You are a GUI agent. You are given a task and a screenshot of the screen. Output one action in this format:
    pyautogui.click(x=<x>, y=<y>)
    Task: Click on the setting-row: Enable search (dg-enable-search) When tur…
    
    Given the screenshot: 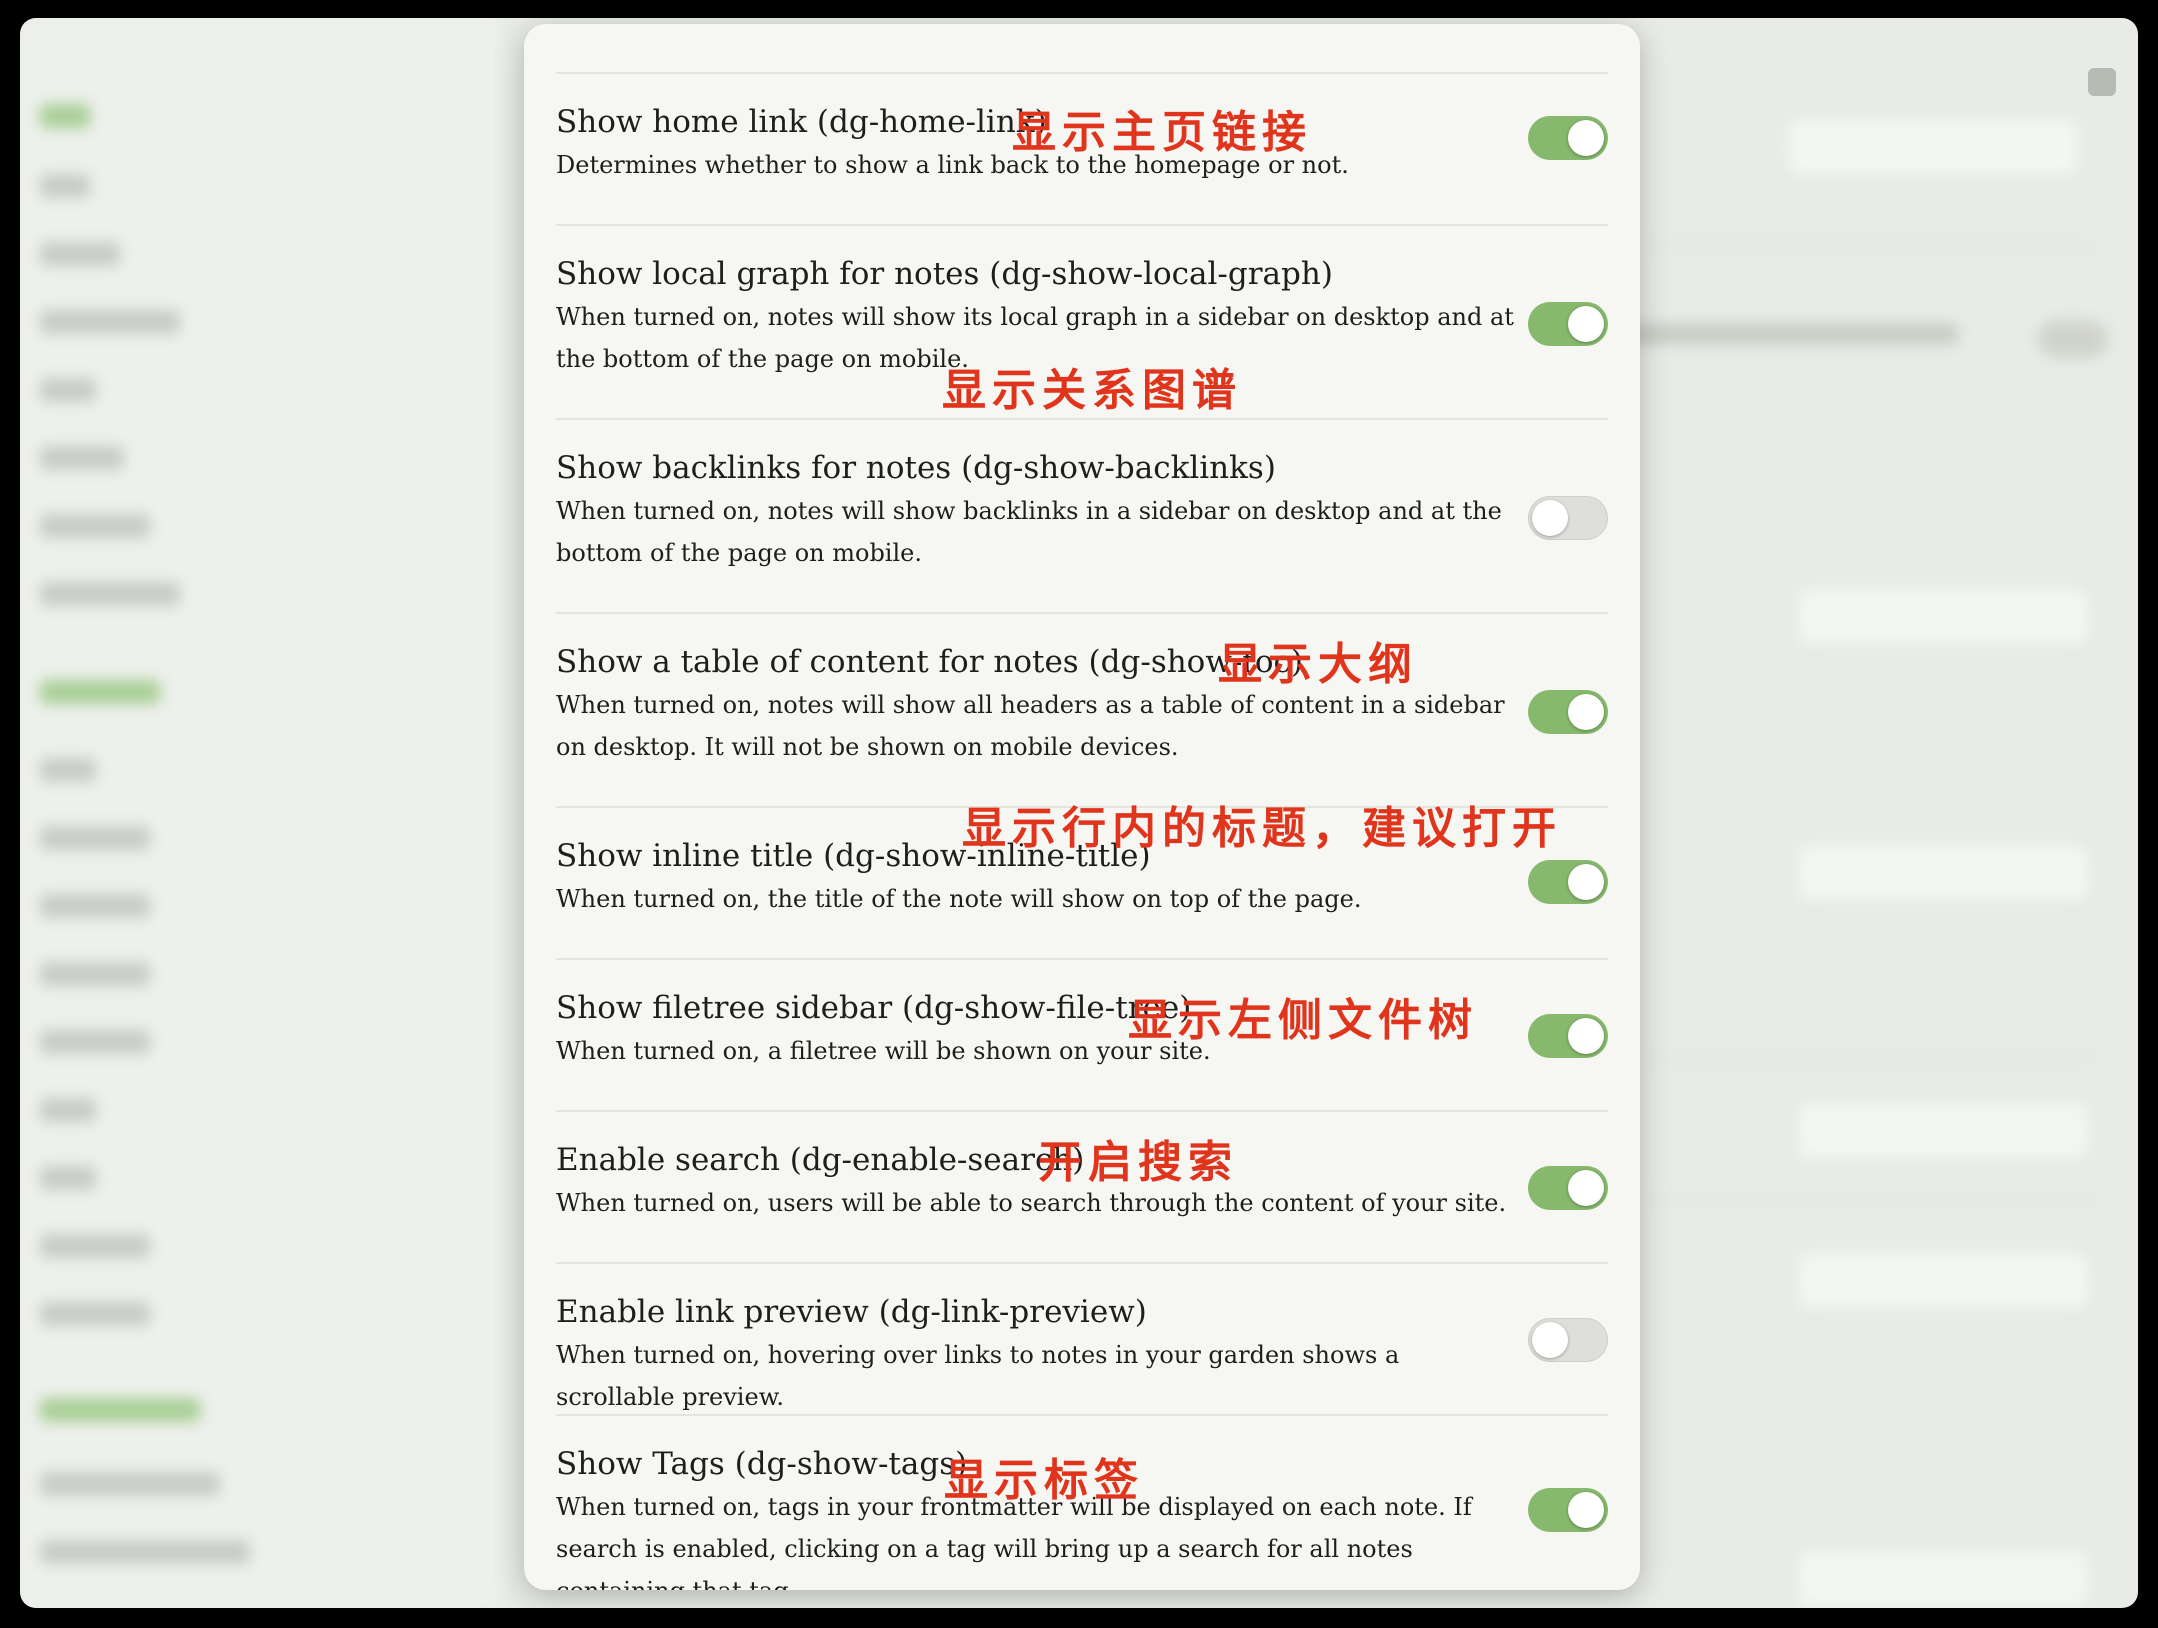 What is the action you would take?
    pyautogui.click(x=1082, y=1188)
    